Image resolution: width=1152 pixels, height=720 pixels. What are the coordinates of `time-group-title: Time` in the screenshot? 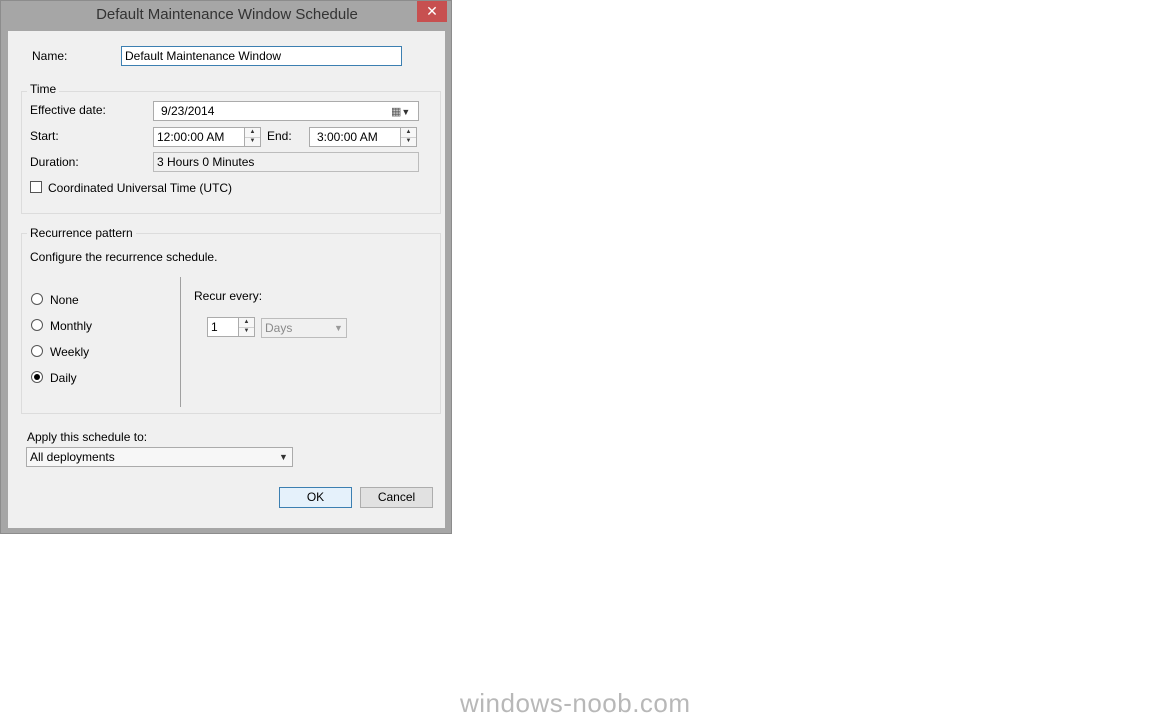 It's located at (43, 89).